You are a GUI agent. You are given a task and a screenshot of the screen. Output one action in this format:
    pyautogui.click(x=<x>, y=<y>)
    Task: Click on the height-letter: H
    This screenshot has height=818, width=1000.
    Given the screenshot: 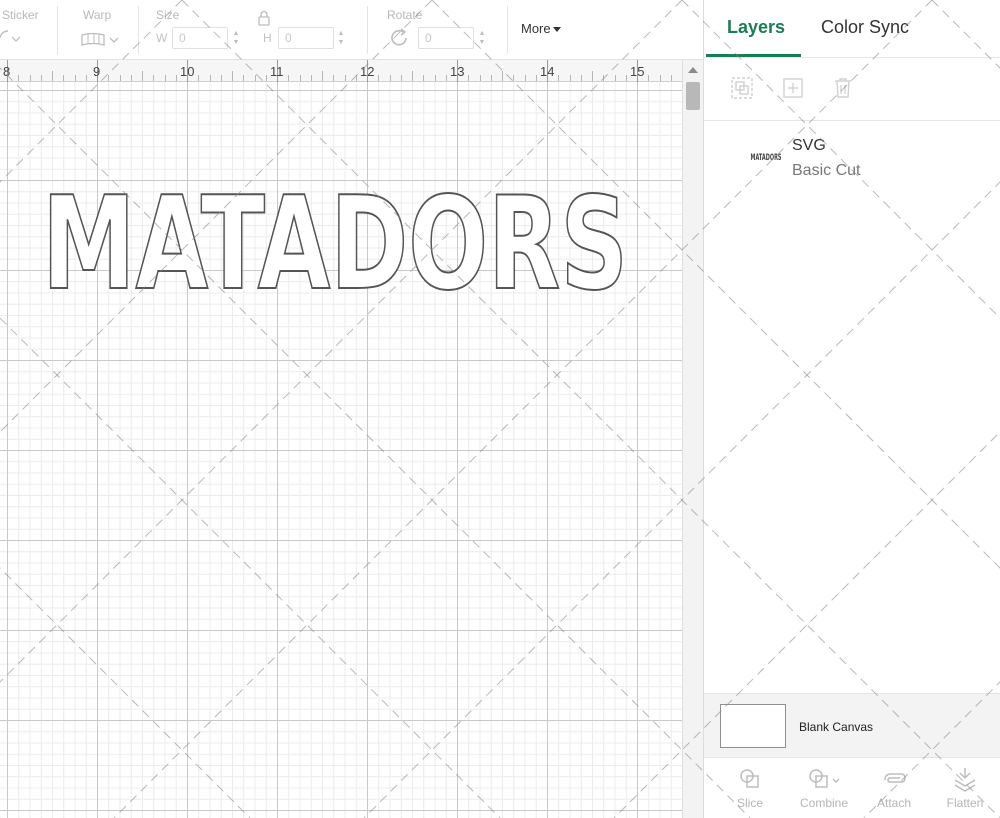 What is the action you would take?
    pyautogui.click(x=267, y=38)
    